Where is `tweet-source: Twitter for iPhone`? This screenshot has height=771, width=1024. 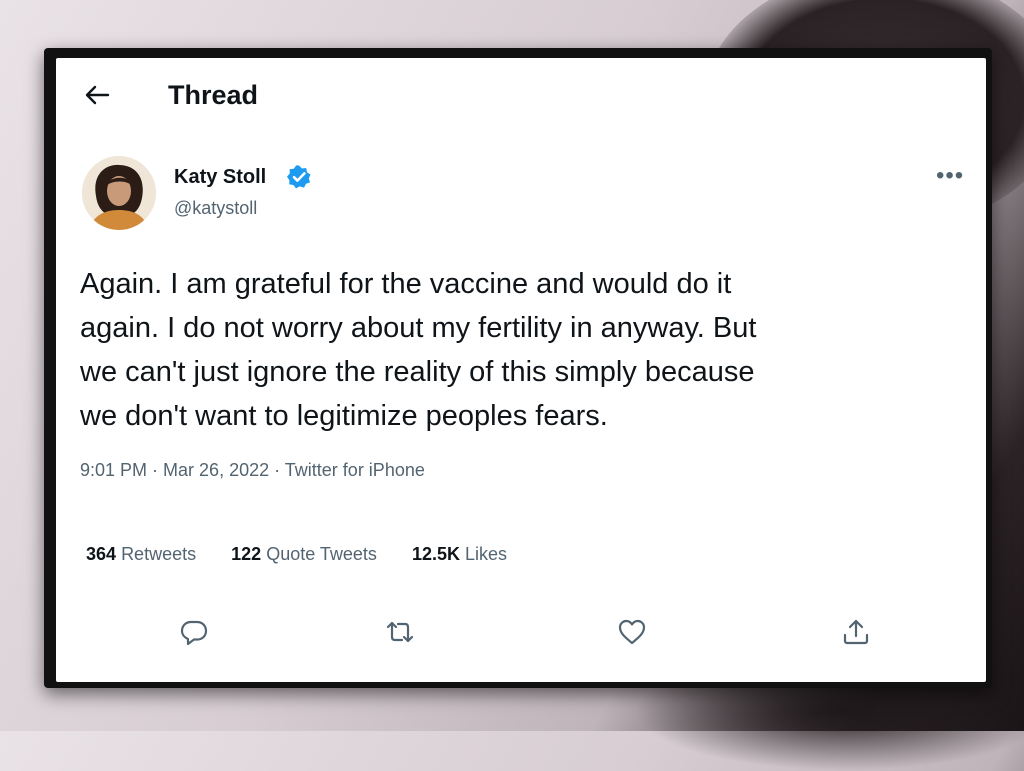 tweet-source: Twitter for iPhone is located at coordinates (355, 470).